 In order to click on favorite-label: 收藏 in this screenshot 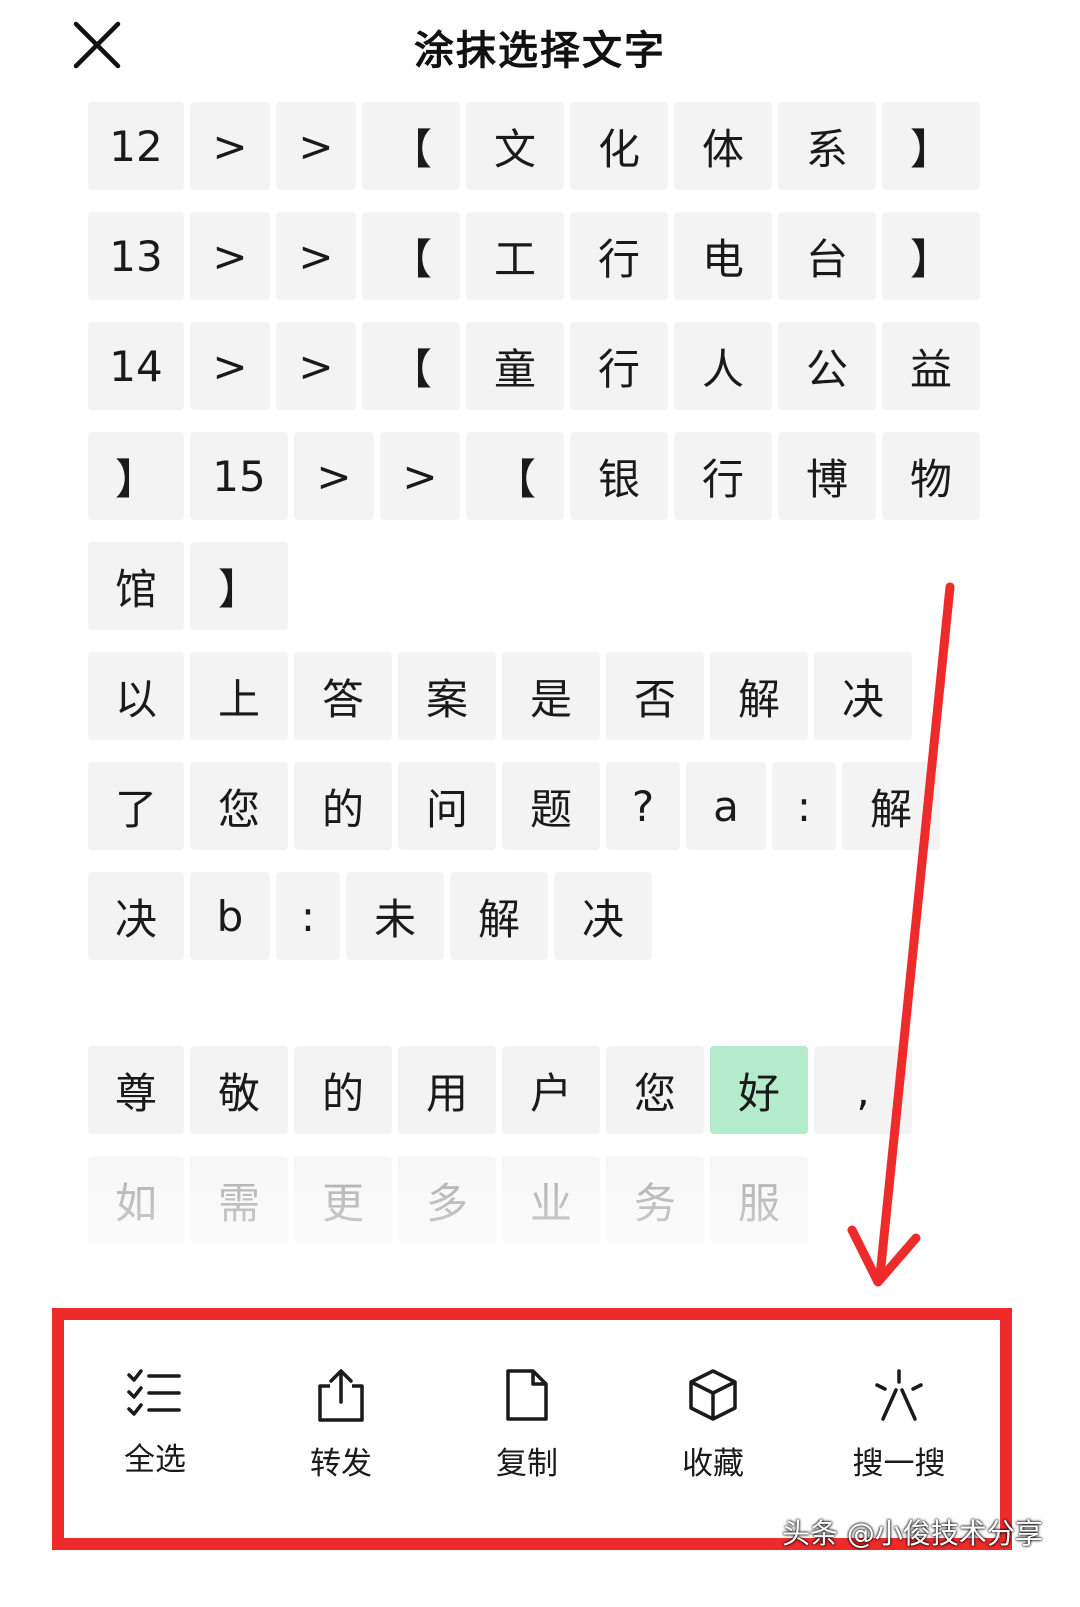, I will do `click(713, 1464)`.